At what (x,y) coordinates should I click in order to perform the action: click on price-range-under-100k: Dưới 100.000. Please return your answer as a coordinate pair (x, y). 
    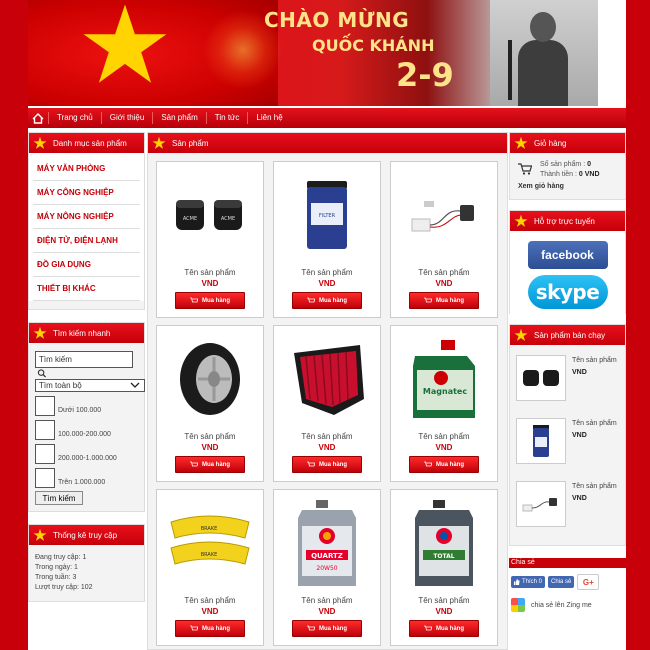
    Looking at the image, I should click on (86, 405).